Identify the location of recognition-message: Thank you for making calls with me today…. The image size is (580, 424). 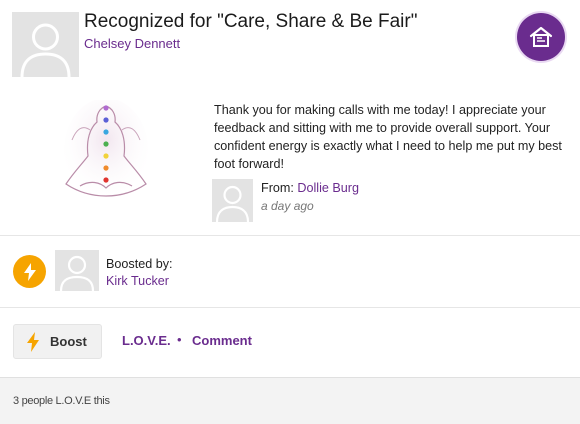
(388, 137).